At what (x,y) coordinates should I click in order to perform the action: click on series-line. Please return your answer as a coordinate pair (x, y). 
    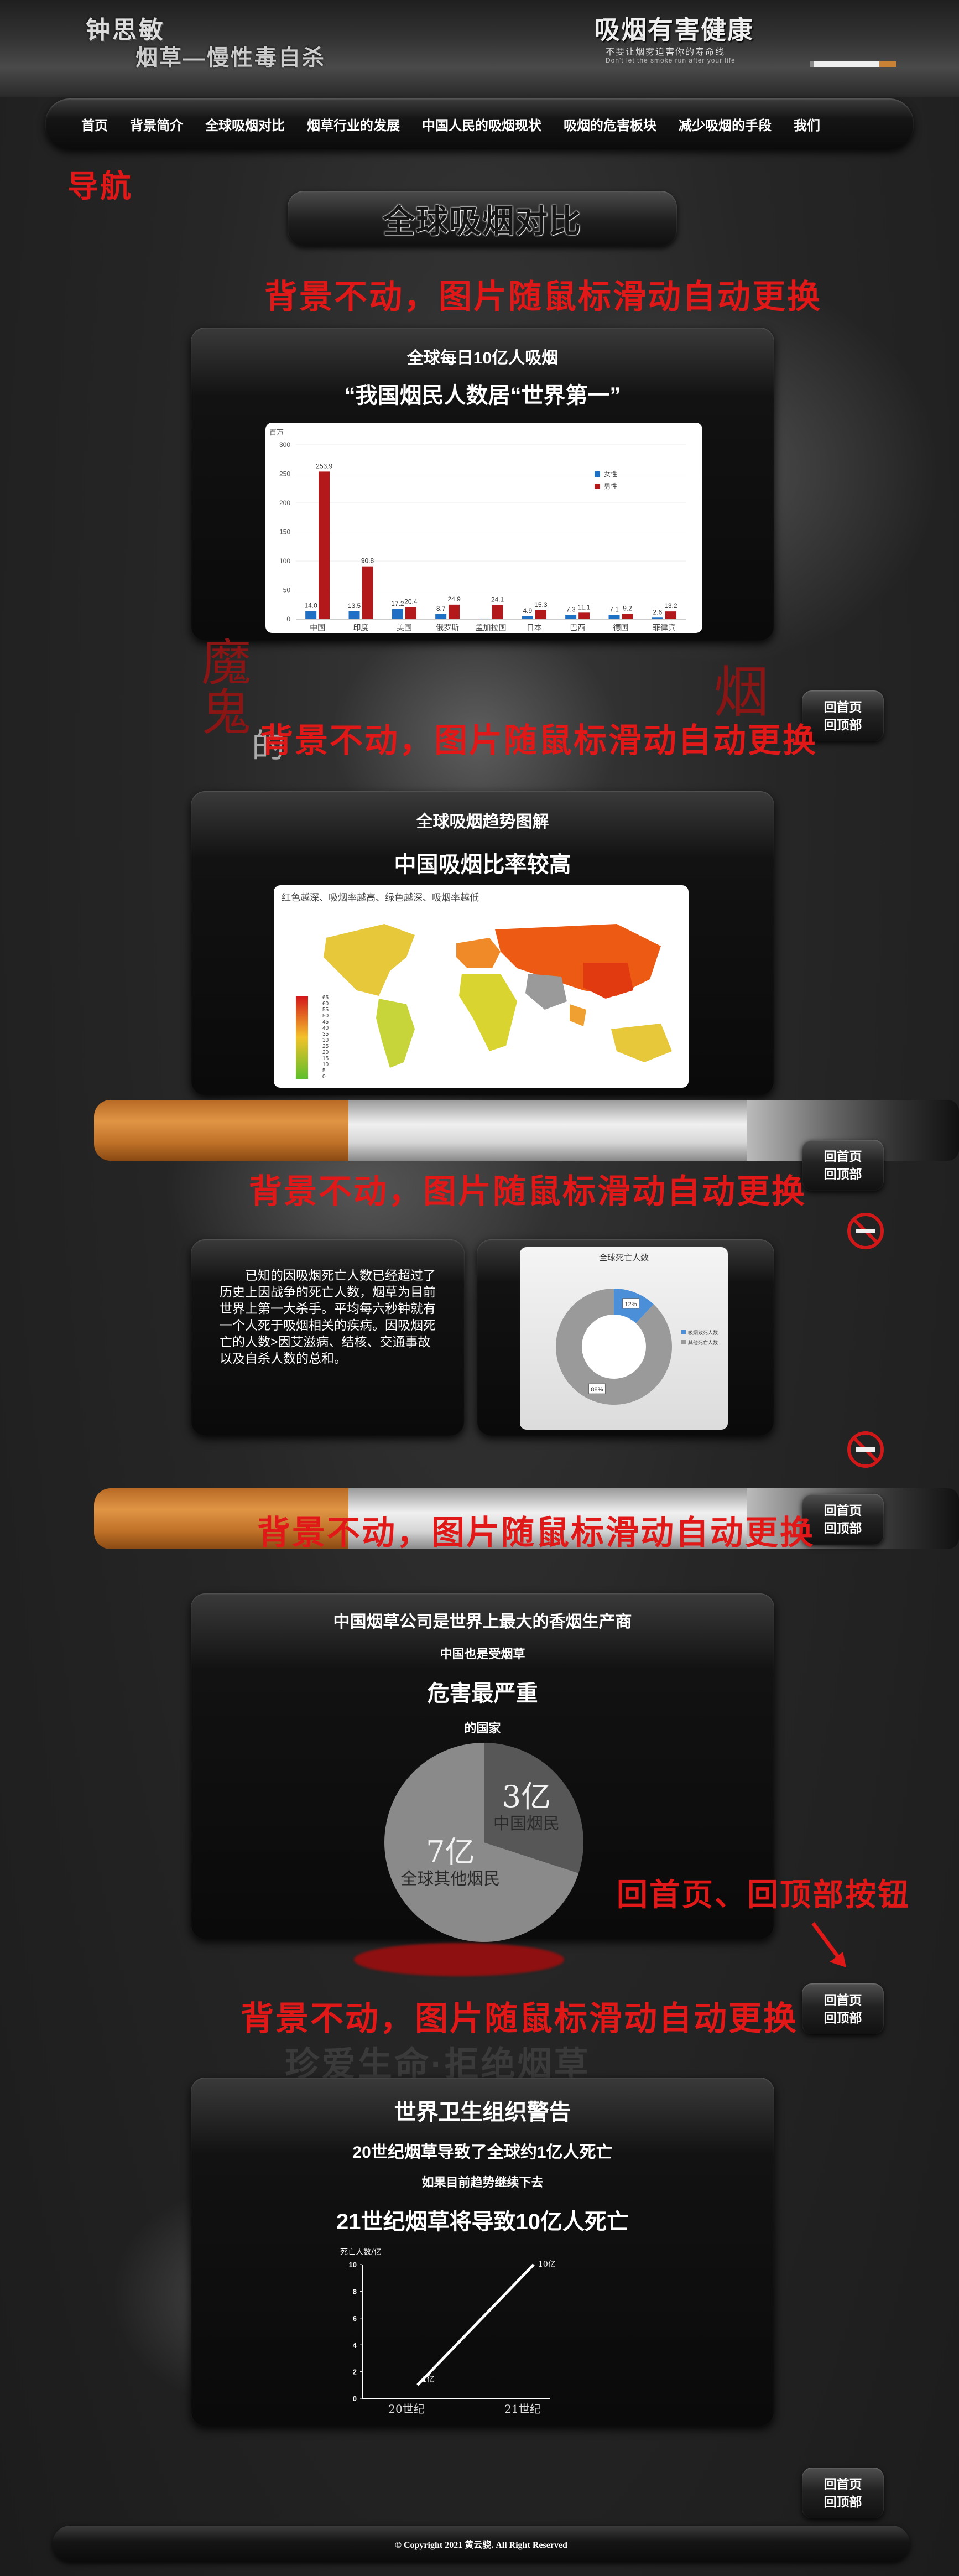
    Looking at the image, I should click on (475, 2324).